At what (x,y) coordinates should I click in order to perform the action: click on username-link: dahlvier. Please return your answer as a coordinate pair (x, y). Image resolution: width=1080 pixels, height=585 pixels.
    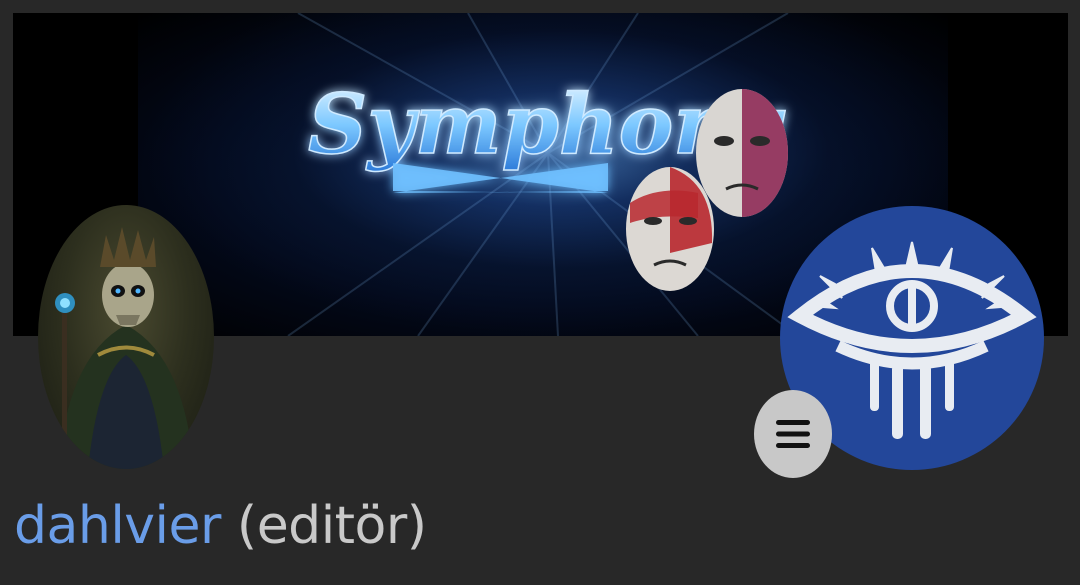
    Looking at the image, I should click on (117, 526).